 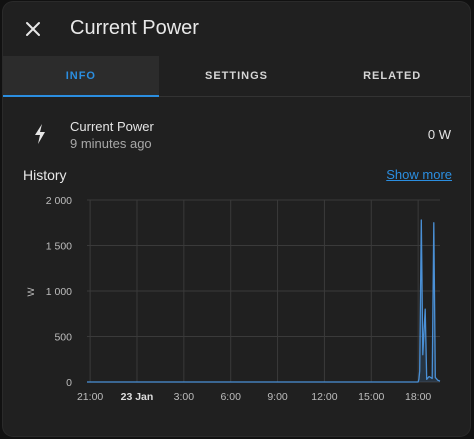 I want to click on y-tick-label: 1 000, so click(x=59, y=292).